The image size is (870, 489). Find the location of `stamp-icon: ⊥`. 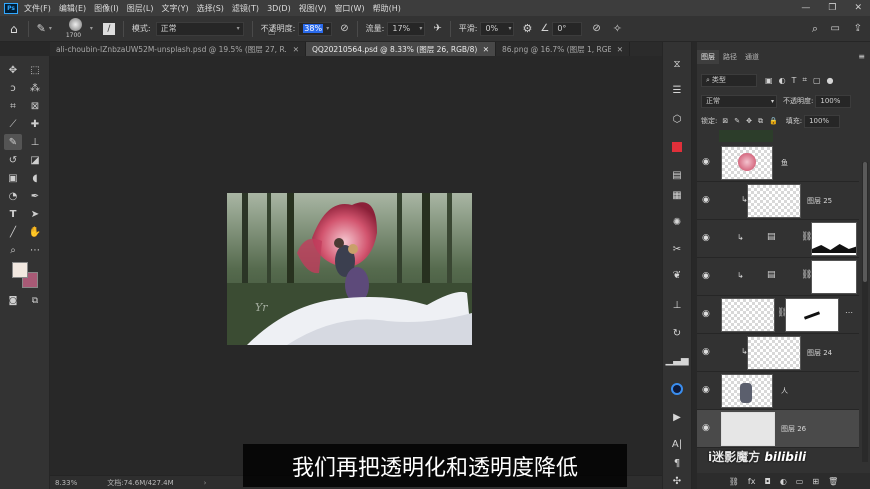

stamp-icon: ⊥ is located at coordinates (35, 142).